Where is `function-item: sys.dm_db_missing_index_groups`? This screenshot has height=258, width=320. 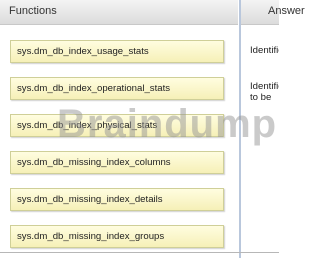 function-item: sys.dm_db_missing_index_groups is located at coordinates (117, 236).